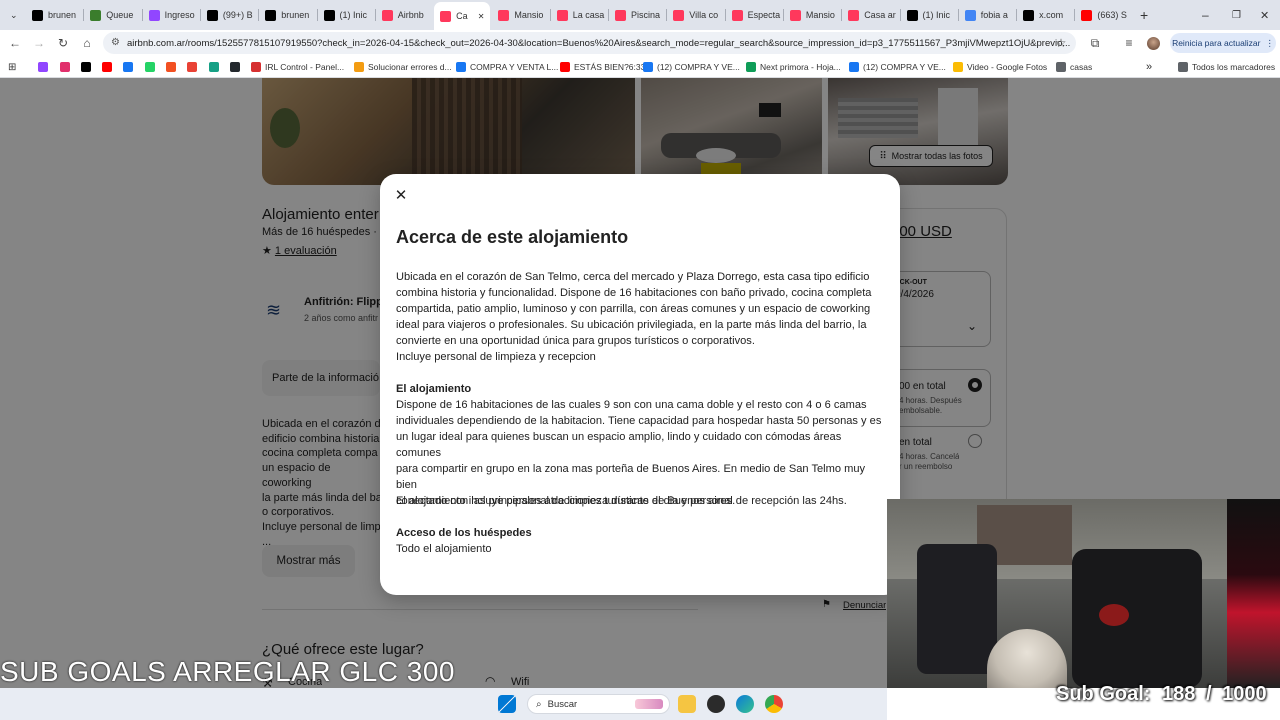 The height and width of the screenshot is (720, 1280). I want to click on bookmark-item: Video - Google Fotos, so click(1000, 67).